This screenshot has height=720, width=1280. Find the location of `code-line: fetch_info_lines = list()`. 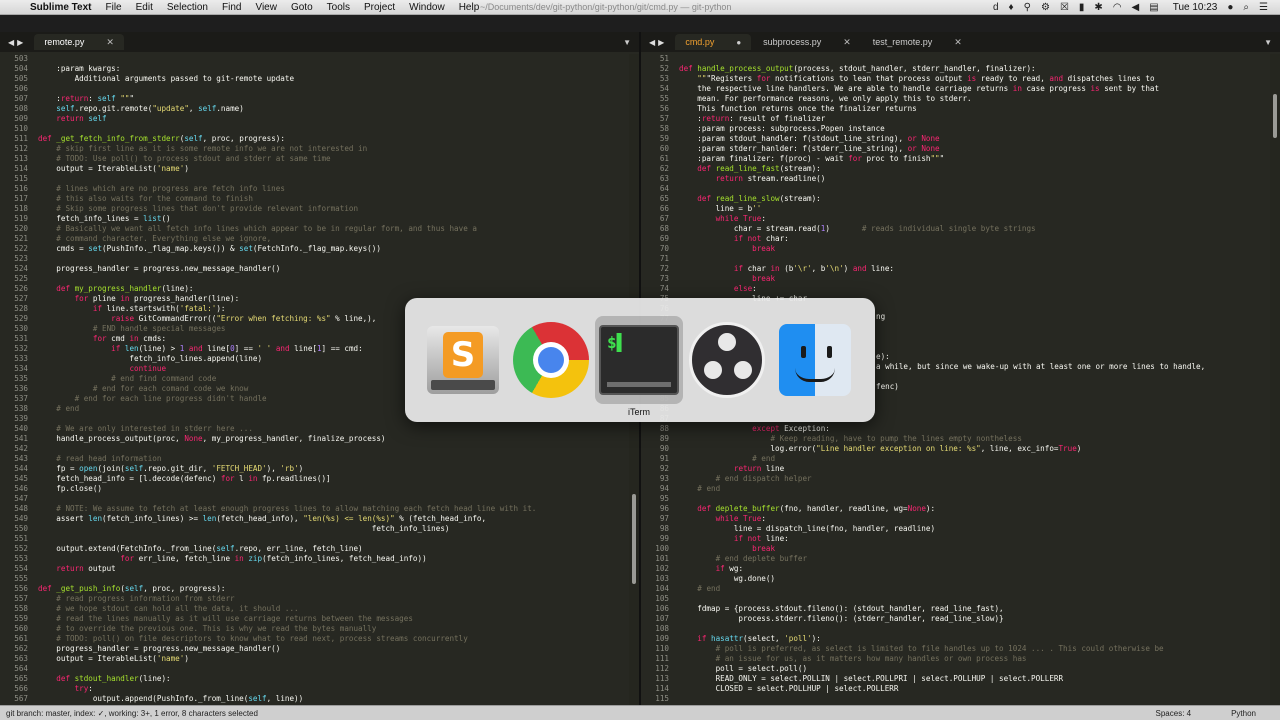

code-line: fetch_info_lines = list() is located at coordinates (318, 219).